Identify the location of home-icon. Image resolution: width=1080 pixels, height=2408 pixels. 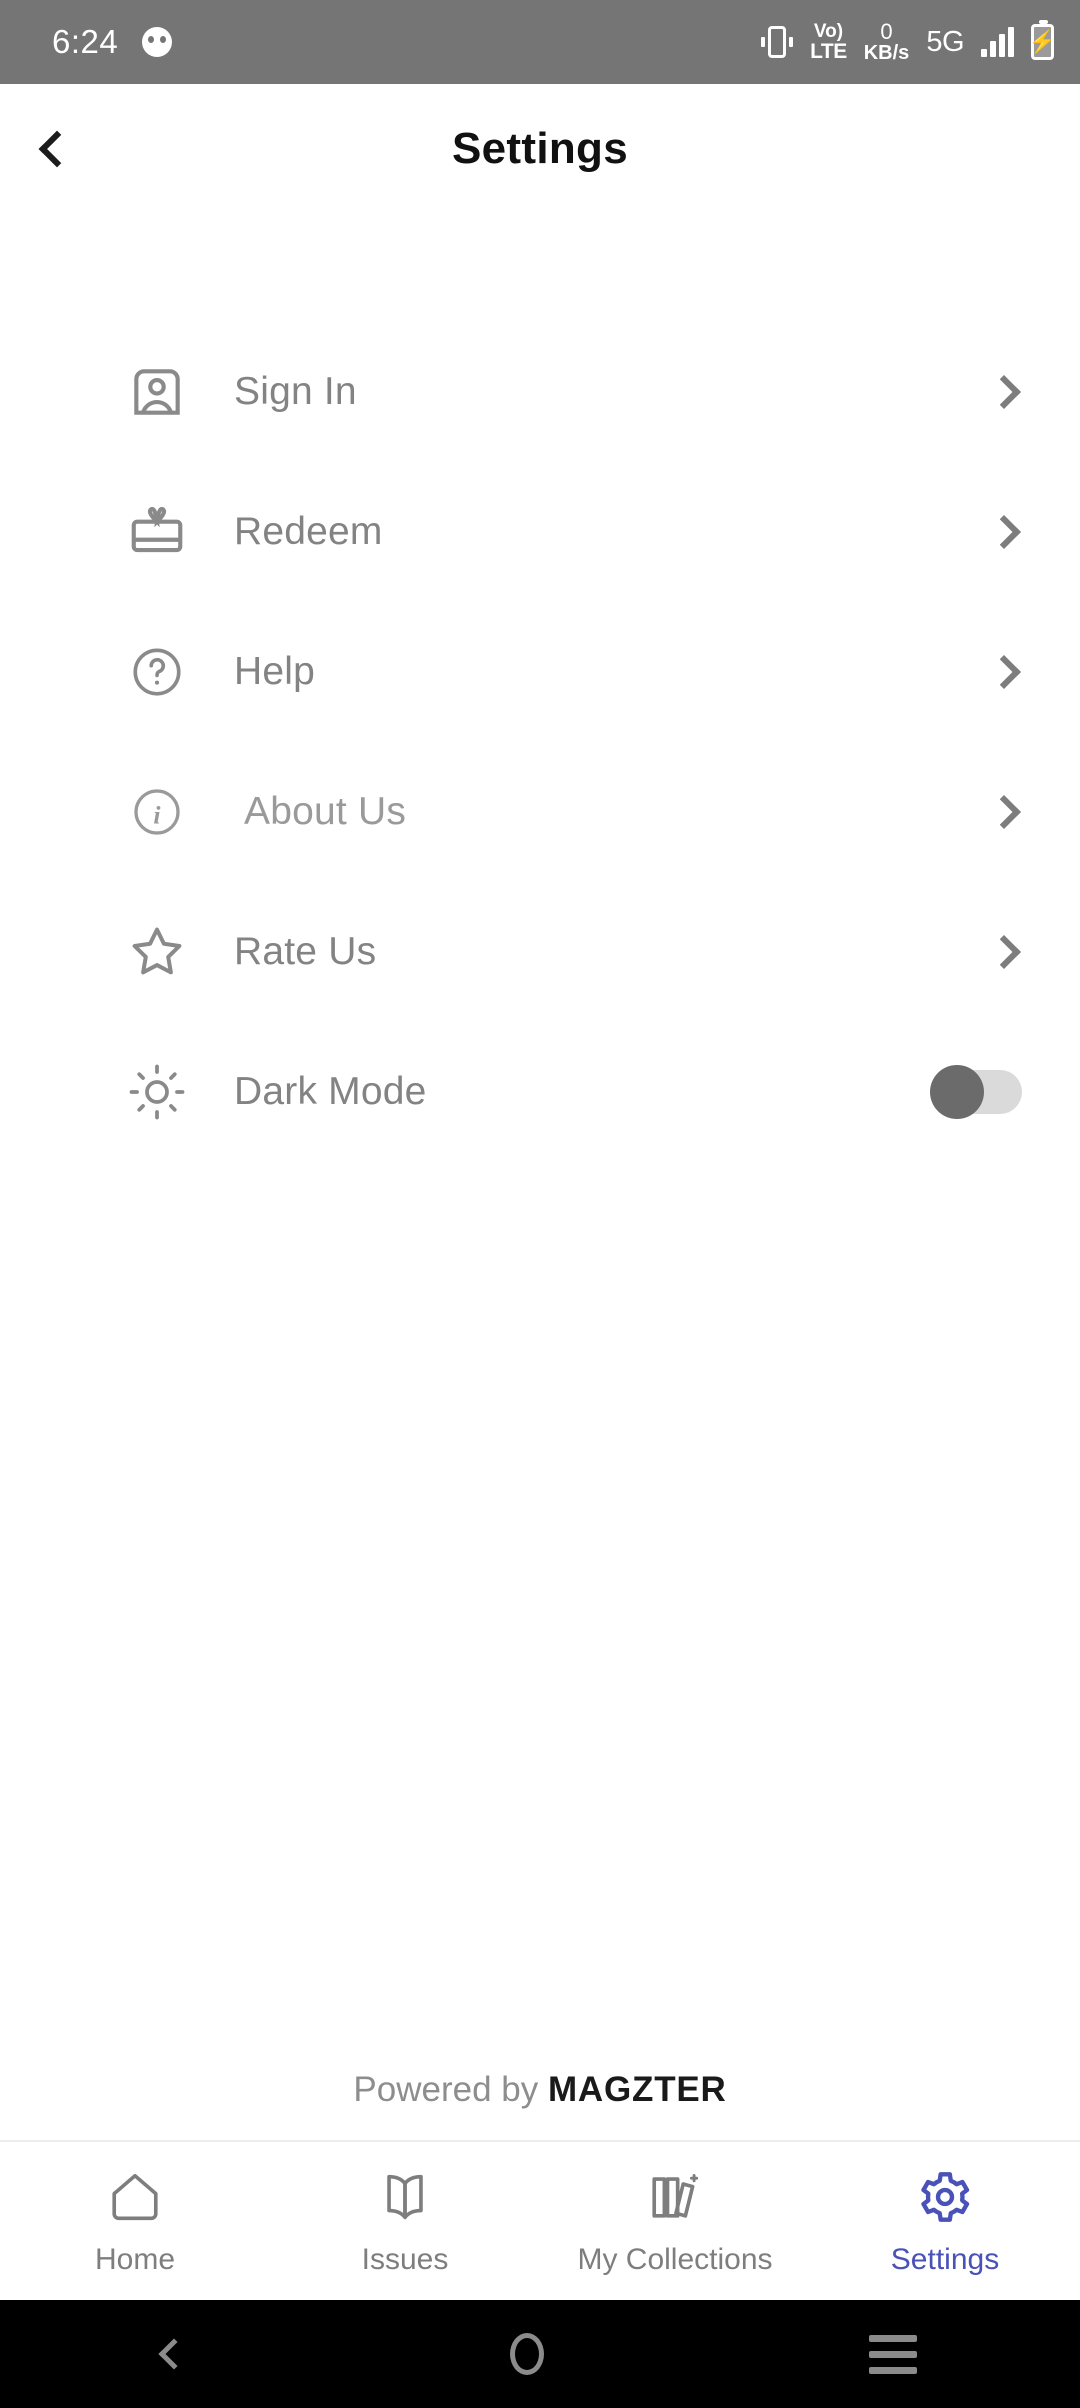
(135, 2197).